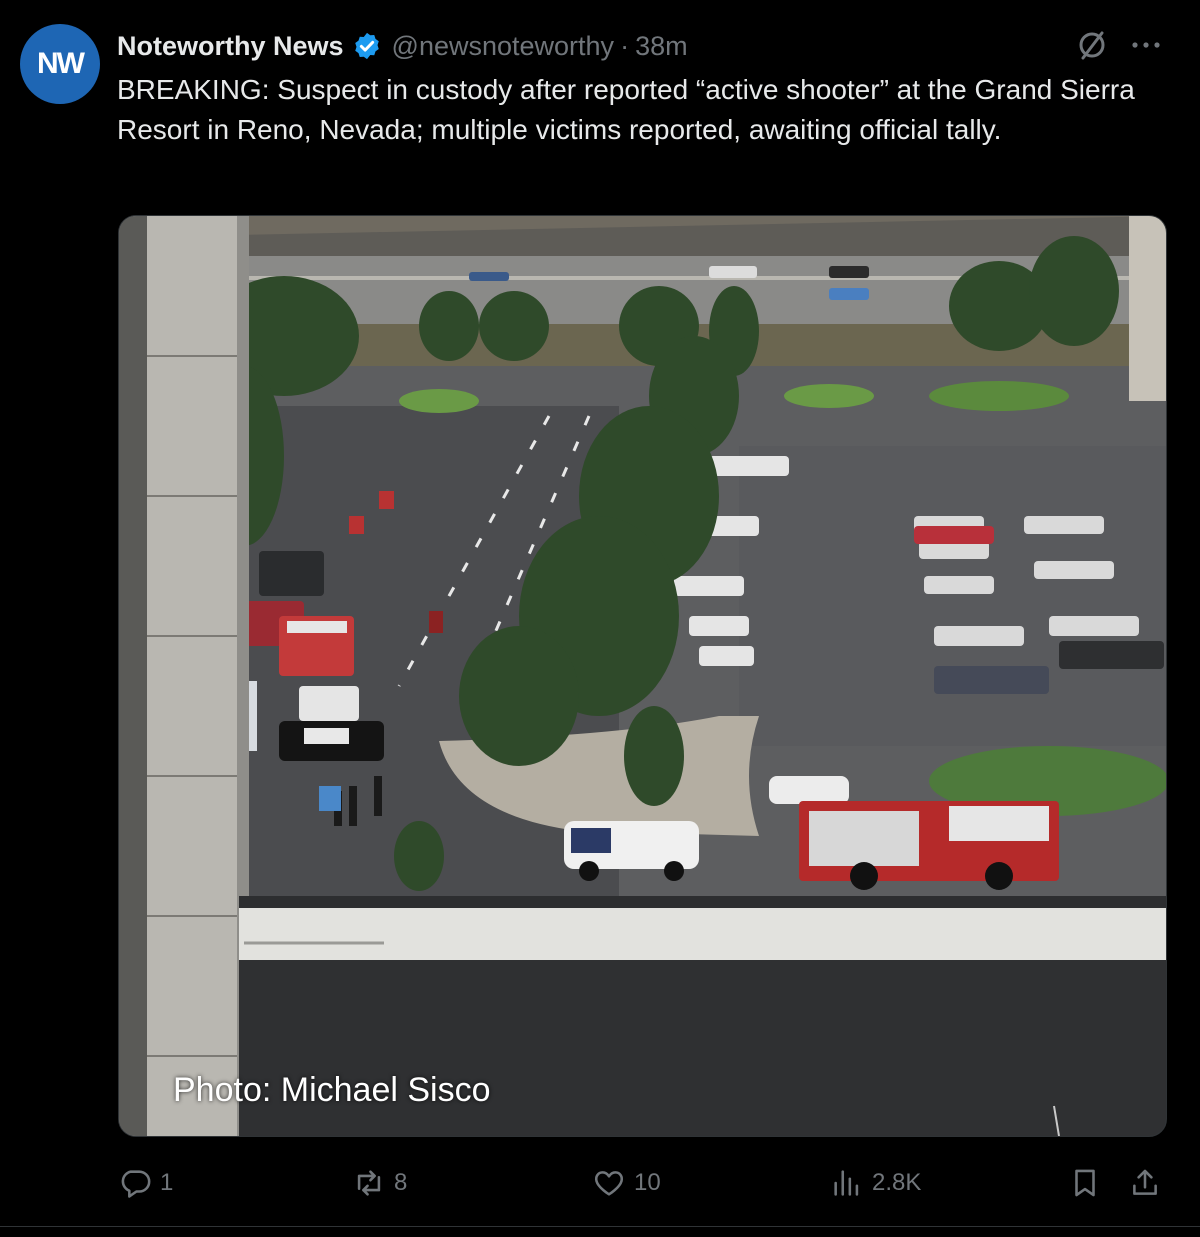 Image resolution: width=1200 pixels, height=1237 pixels. I want to click on action-bar: 1 8 10 2.8K, so click(600, 1183).